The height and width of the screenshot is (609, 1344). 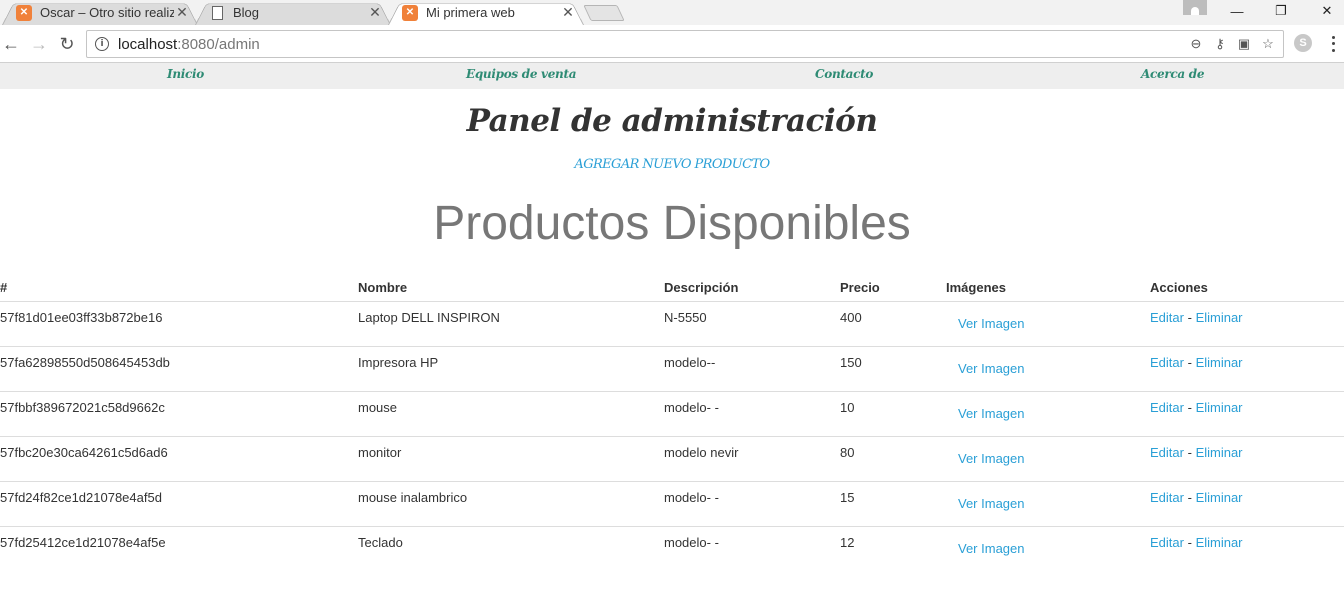 What do you see at coordinates (521, 74) in the screenshot?
I see `nav-equipos-de-venta: Equipos de venta` at bounding box center [521, 74].